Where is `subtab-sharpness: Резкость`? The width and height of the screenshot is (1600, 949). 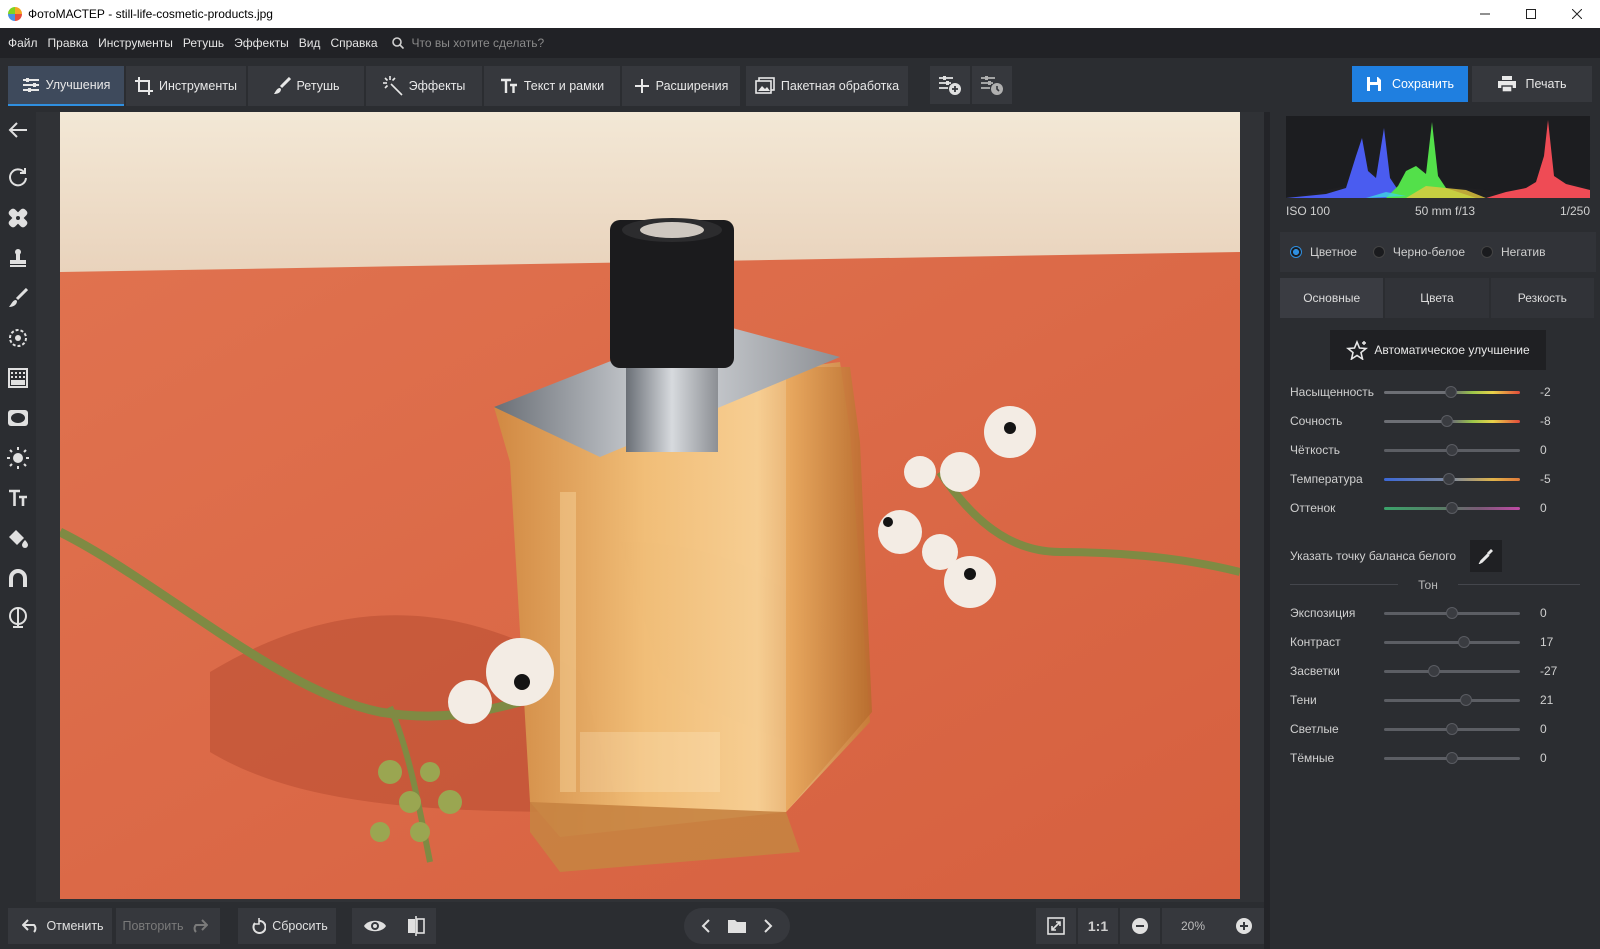
subtab-sharpness: Резкость is located at coordinates (1542, 298).